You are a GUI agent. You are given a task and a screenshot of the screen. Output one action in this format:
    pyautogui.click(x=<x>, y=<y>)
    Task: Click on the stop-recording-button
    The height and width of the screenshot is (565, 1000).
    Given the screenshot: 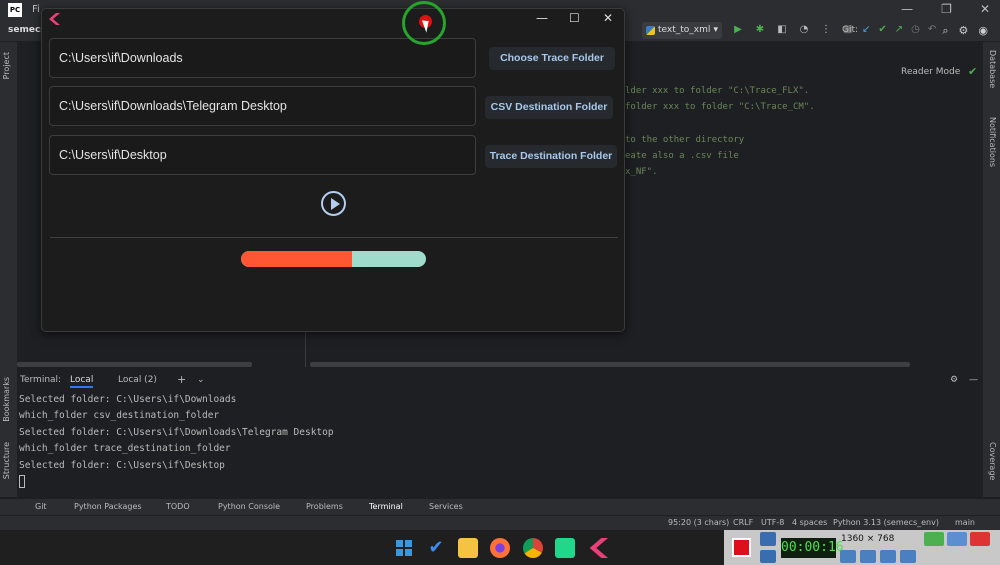 What is the action you would take?
    pyautogui.click(x=741, y=547)
    